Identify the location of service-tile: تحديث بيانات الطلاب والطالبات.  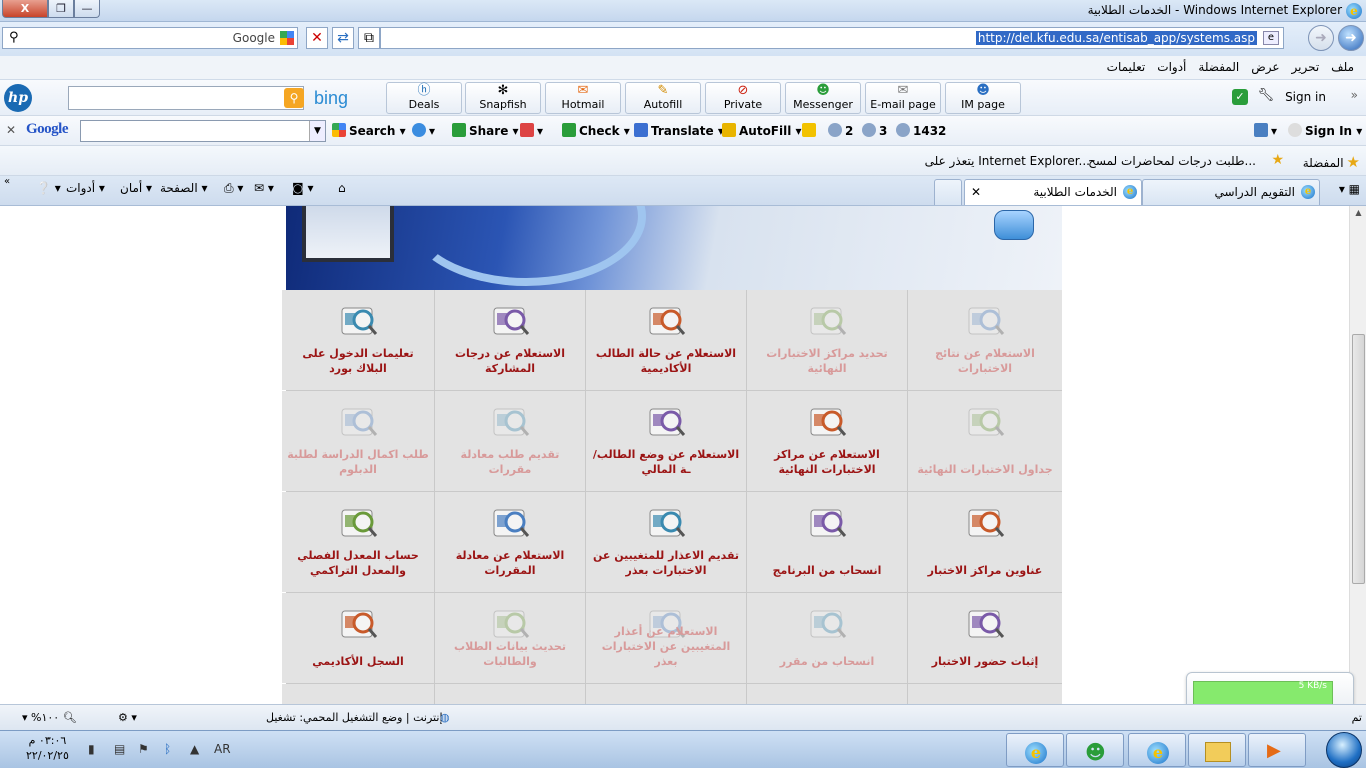
(510, 638).